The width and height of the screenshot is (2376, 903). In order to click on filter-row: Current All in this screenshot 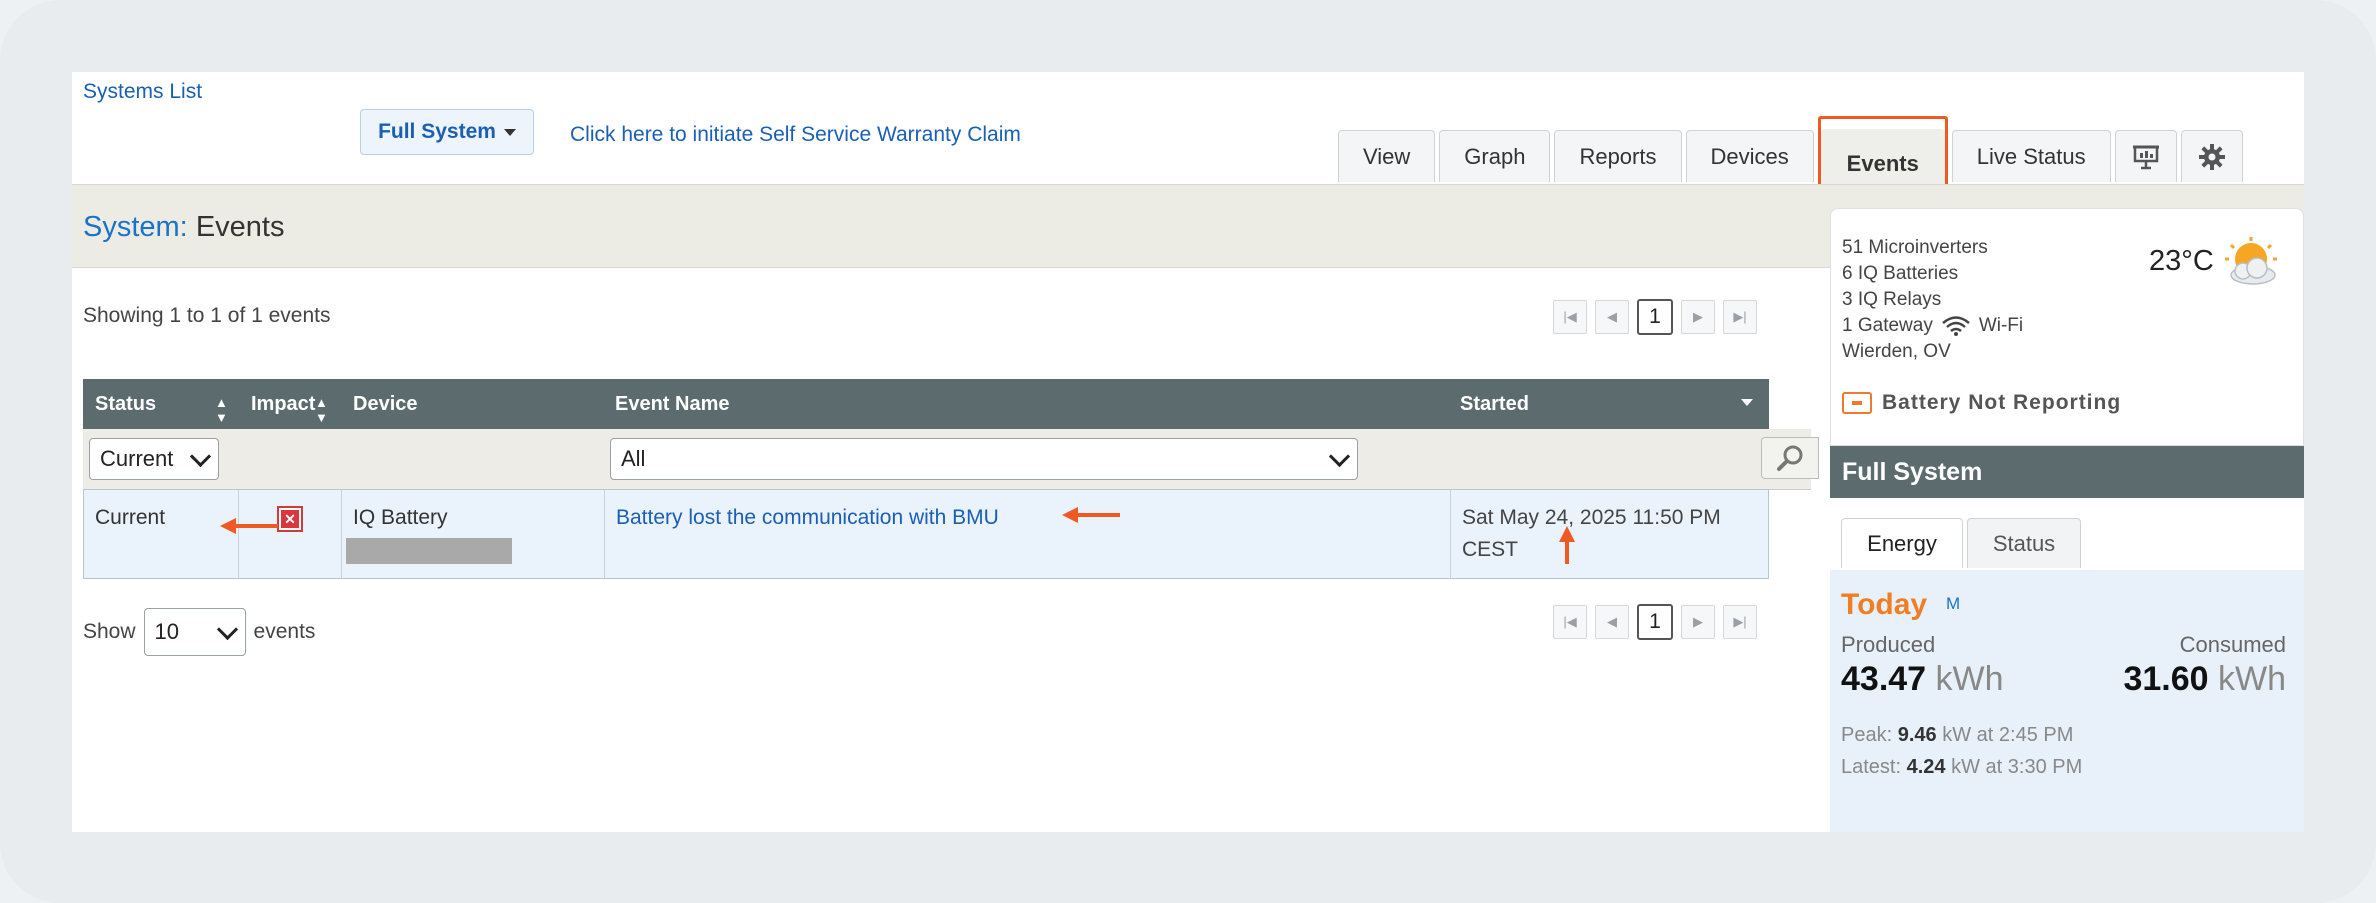, I will do `click(951, 459)`.